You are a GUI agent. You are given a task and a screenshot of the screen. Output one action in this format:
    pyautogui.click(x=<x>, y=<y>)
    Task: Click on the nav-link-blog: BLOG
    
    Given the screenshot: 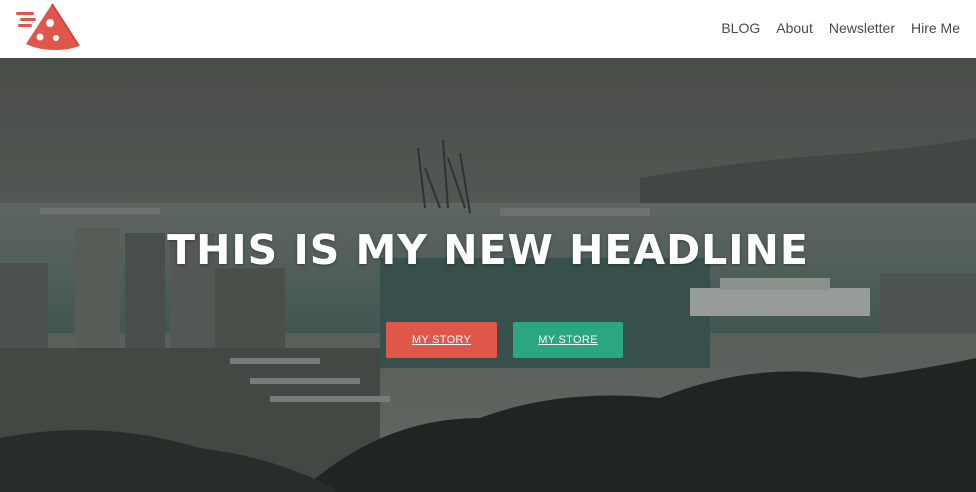 What is the action you would take?
    pyautogui.click(x=740, y=28)
    